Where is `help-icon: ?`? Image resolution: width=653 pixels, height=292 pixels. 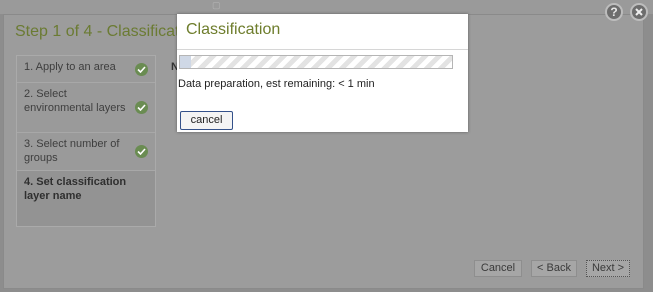 help-icon: ? is located at coordinates (614, 12).